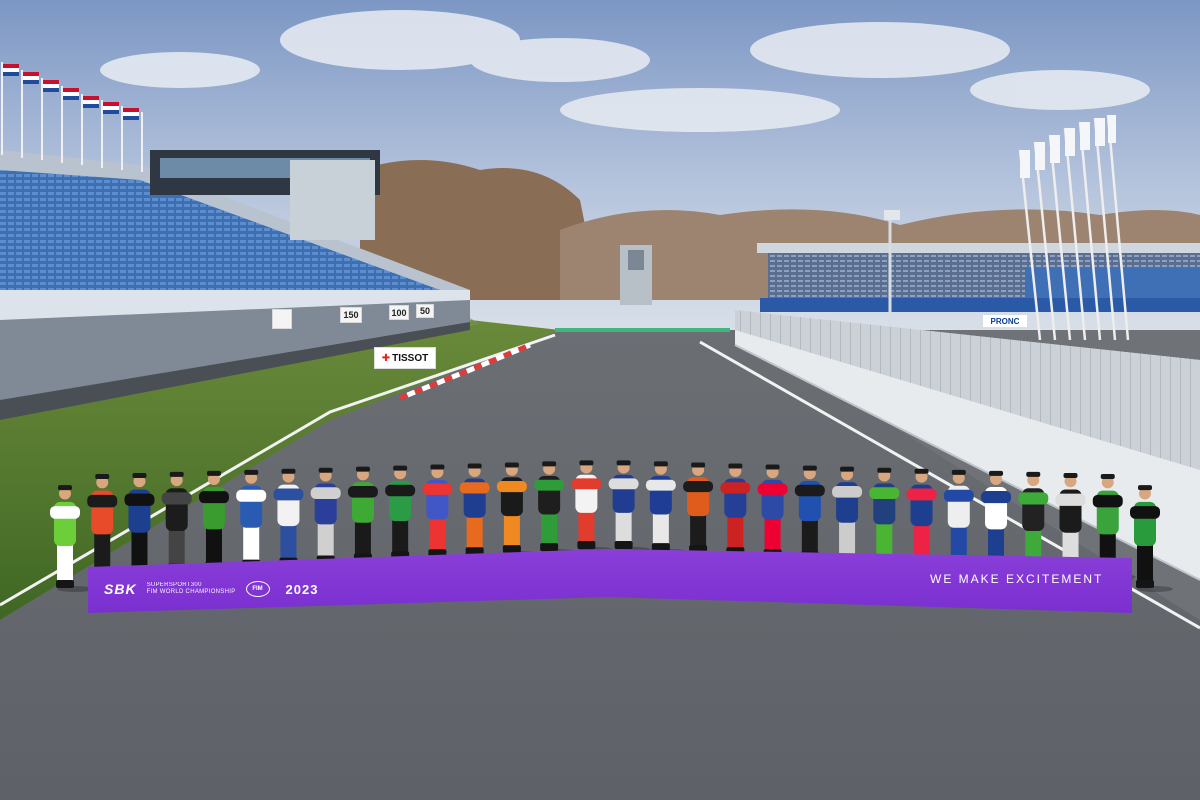 The image size is (1200, 800). What do you see at coordinates (636, 275) in the screenshot?
I see `marshal-tower` at bounding box center [636, 275].